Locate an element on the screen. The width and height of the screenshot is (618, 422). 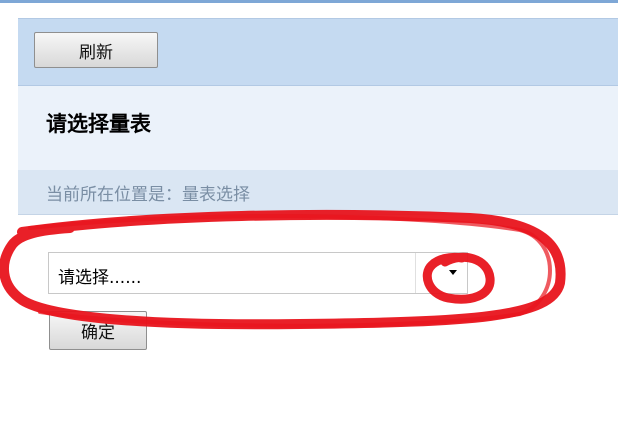
window-top-border is located at coordinates (309, 1).